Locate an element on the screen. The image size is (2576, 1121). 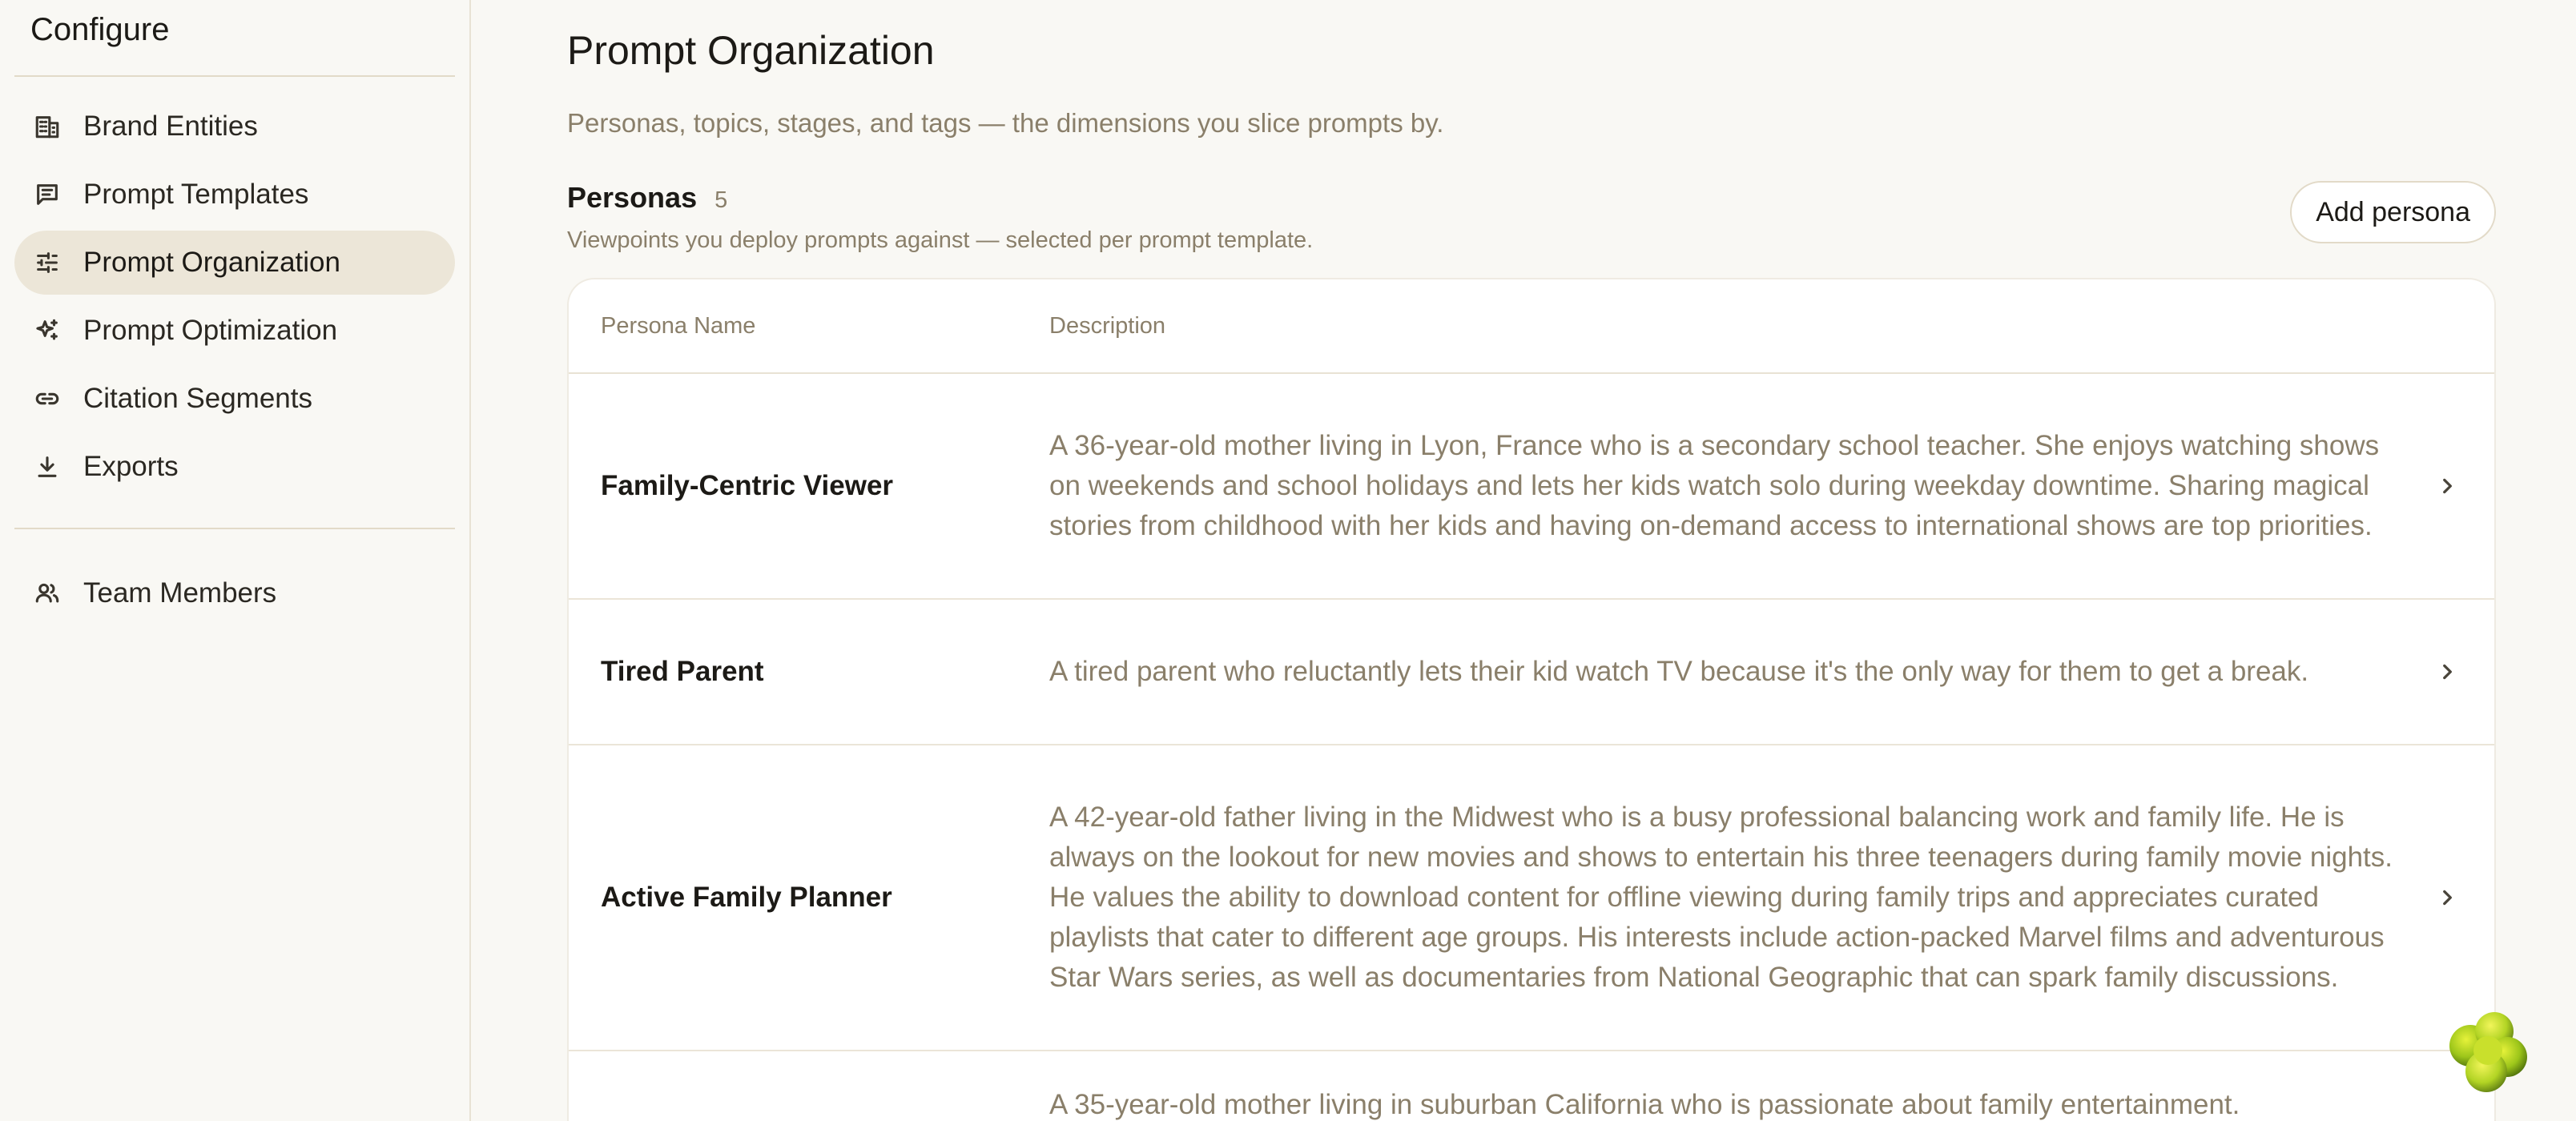
sidebar-item-citation-segments: Citation Segments is located at coordinates (234, 399).